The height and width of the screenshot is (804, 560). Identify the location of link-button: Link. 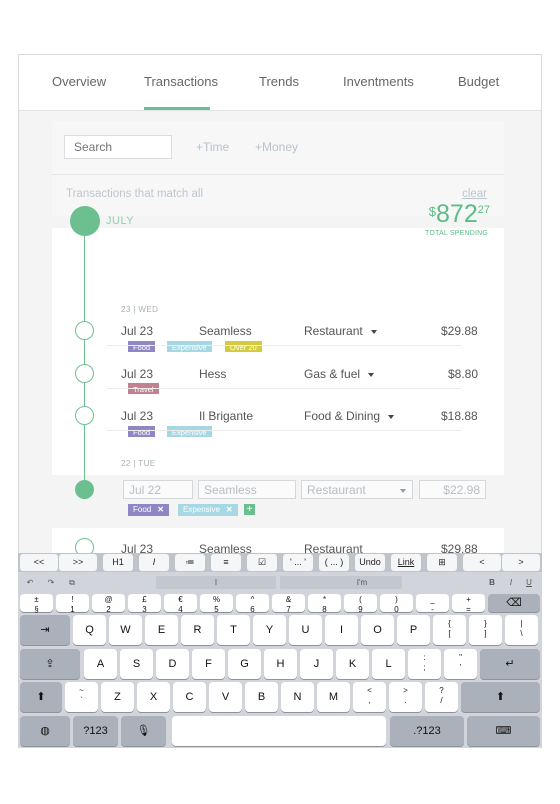
(406, 562).